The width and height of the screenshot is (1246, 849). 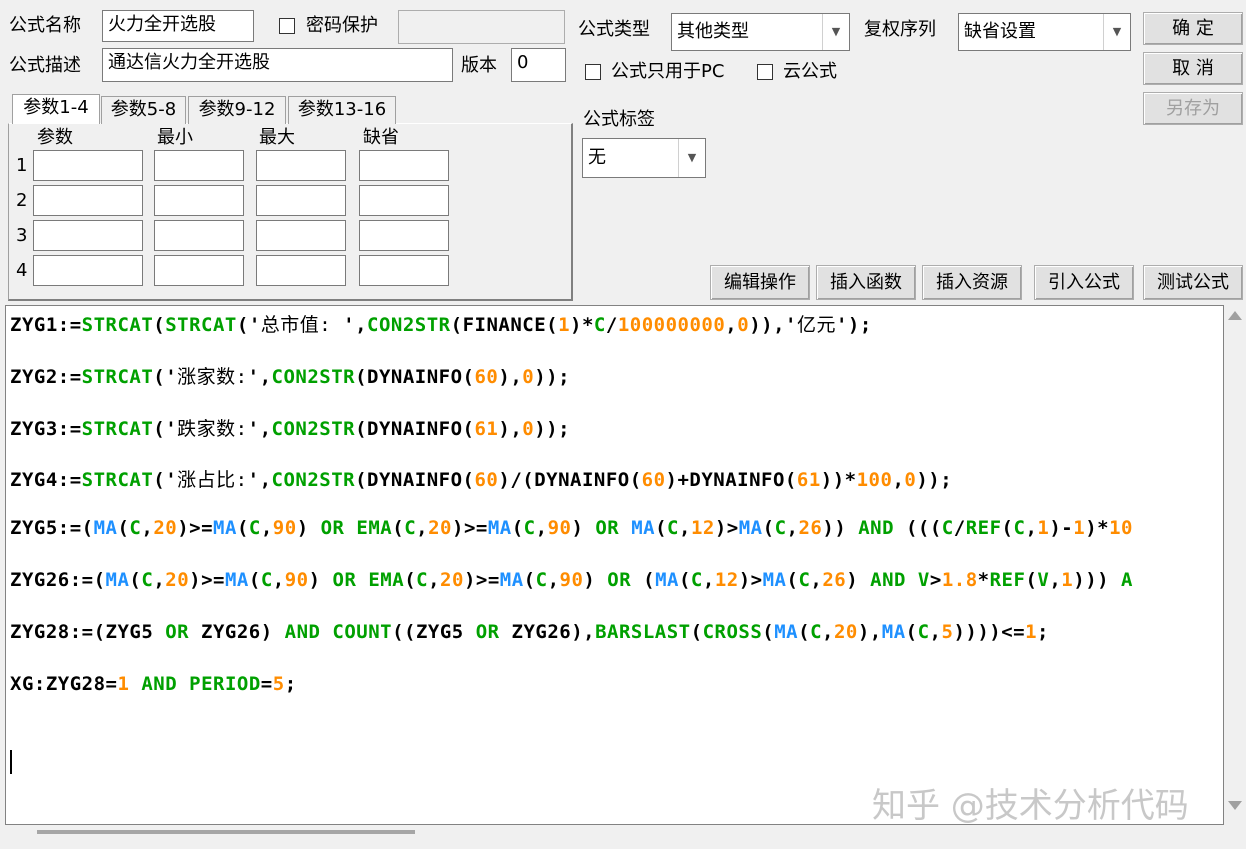 I want to click on code-token: )+DYNAINFO(, so click(x=731, y=480).